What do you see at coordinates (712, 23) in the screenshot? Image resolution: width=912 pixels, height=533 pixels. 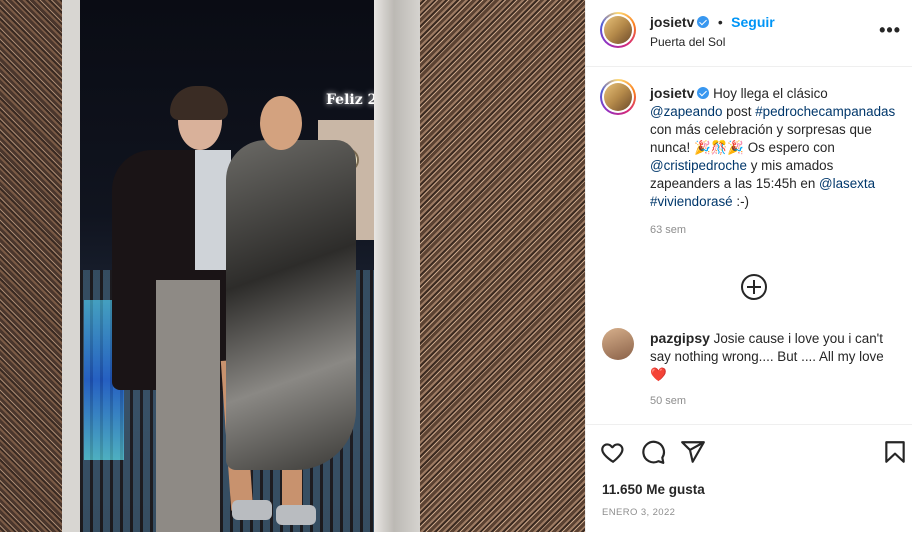 I see `header-user-row: josietv • Seguir` at bounding box center [712, 23].